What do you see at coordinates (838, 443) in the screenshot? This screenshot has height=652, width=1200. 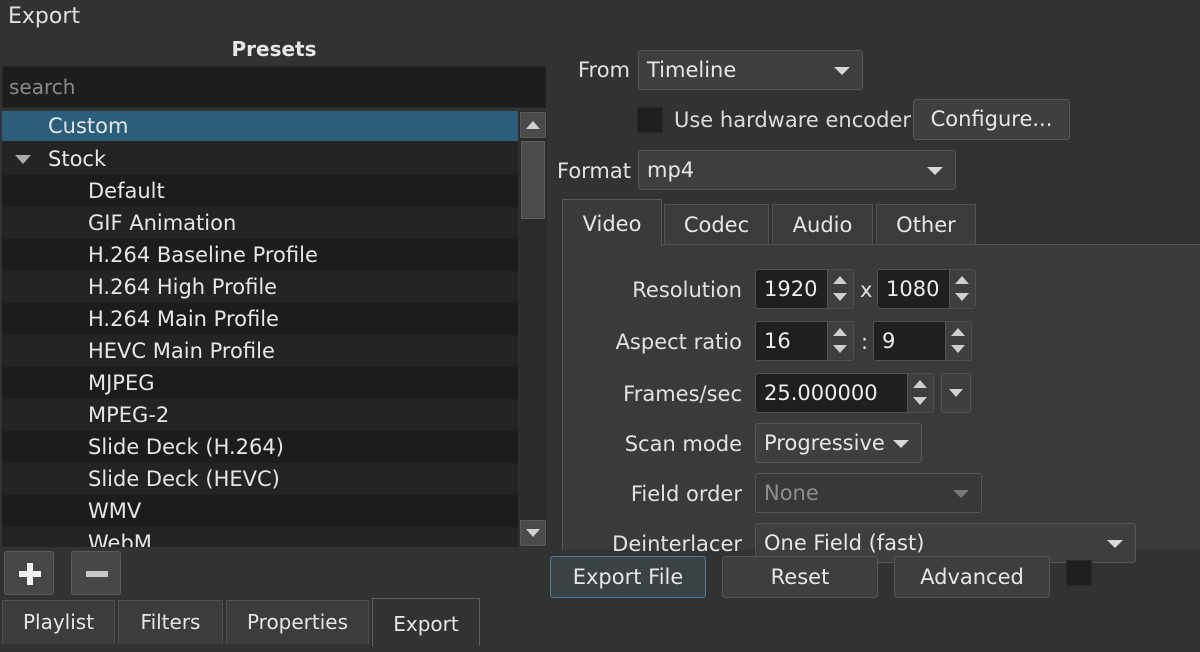 I see `scan-mode-select: Progressive` at bounding box center [838, 443].